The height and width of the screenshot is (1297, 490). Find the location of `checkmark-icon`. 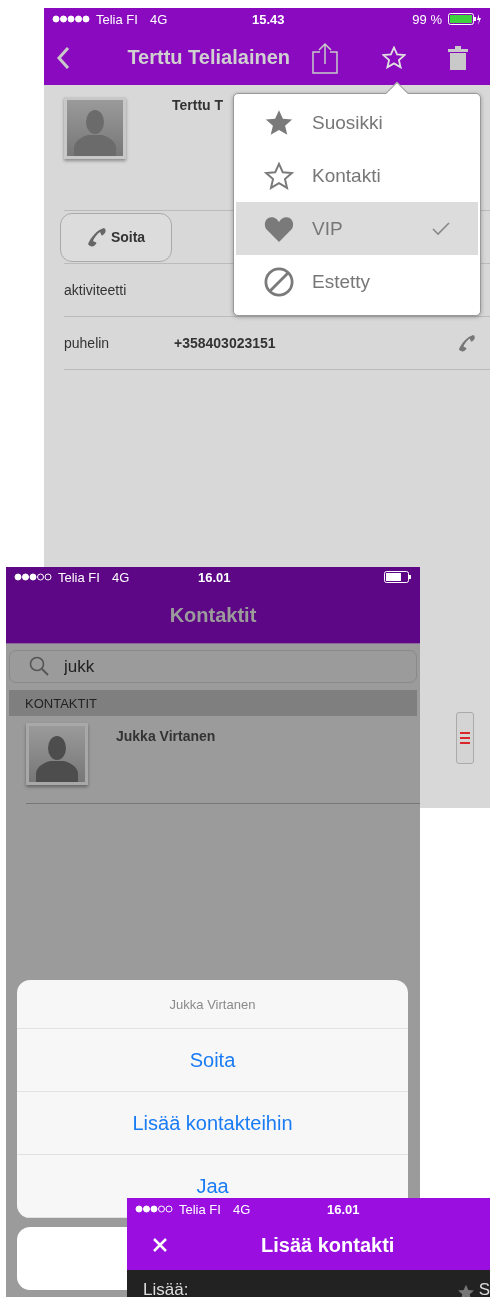

checkmark-icon is located at coordinates (441, 228).